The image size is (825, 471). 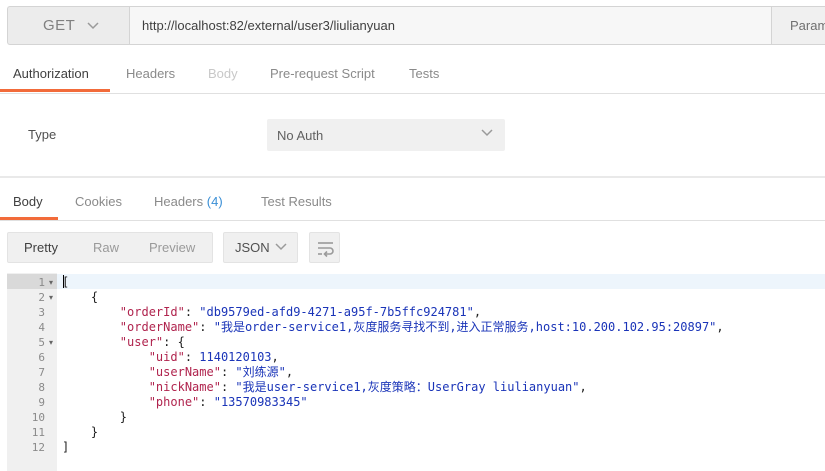 I want to click on code-line: "user": {, so click(x=123, y=342).